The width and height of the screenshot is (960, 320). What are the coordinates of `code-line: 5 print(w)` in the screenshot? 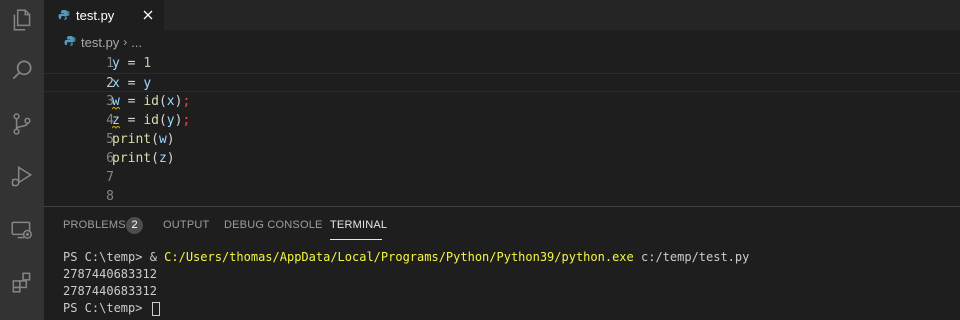 It's located at (502, 139).